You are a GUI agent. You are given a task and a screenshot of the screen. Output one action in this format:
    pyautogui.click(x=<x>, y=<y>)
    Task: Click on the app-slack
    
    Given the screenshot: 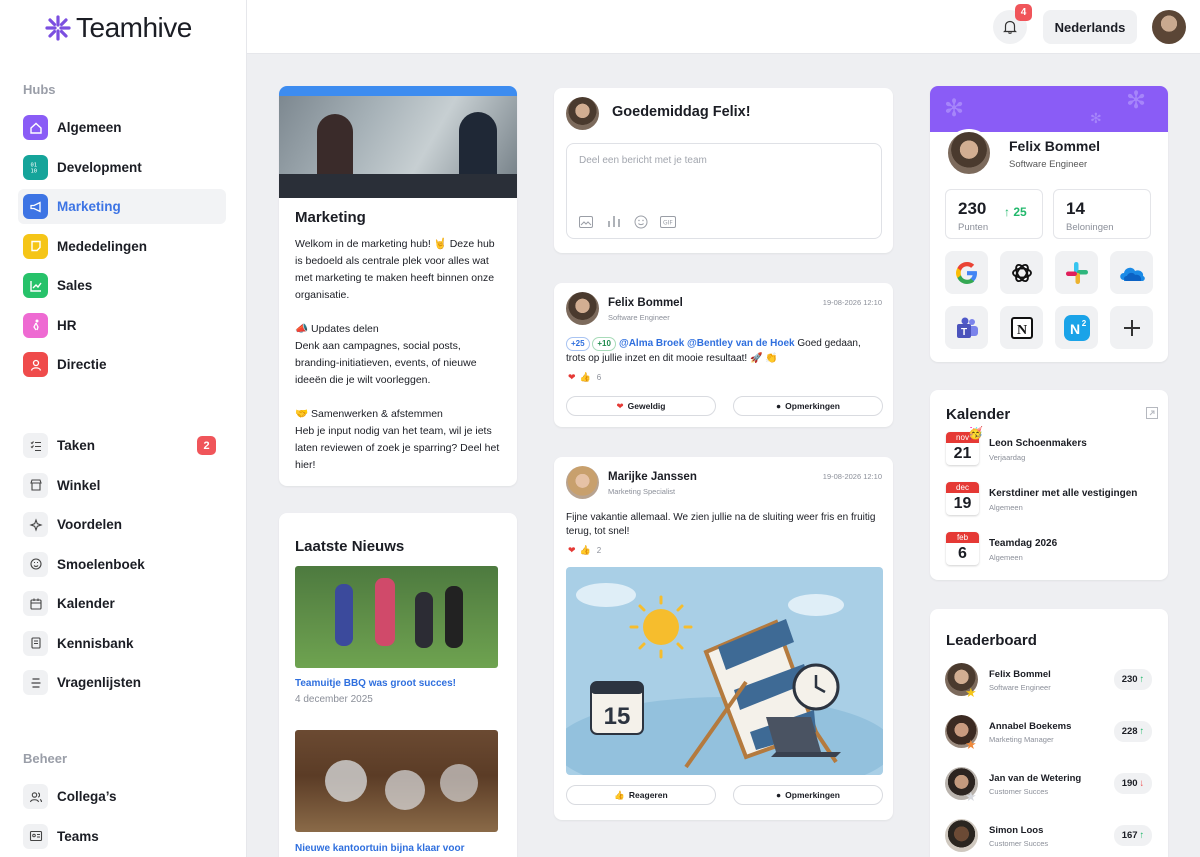 What is the action you would take?
    pyautogui.click(x=1076, y=272)
    